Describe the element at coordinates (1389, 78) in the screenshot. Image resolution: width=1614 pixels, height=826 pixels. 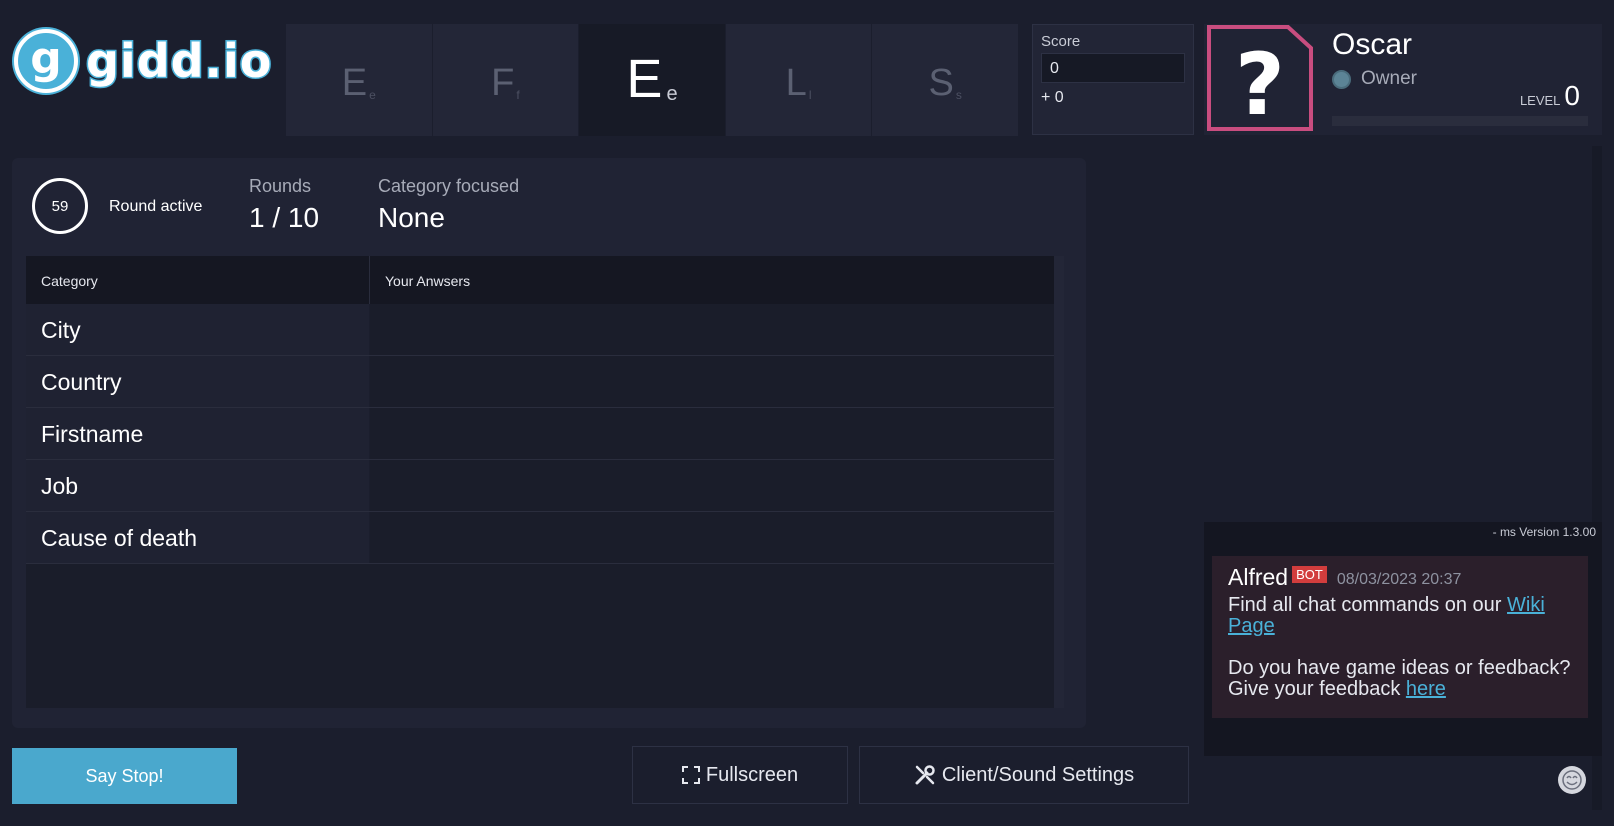
I see `role-label: Owner` at that location.